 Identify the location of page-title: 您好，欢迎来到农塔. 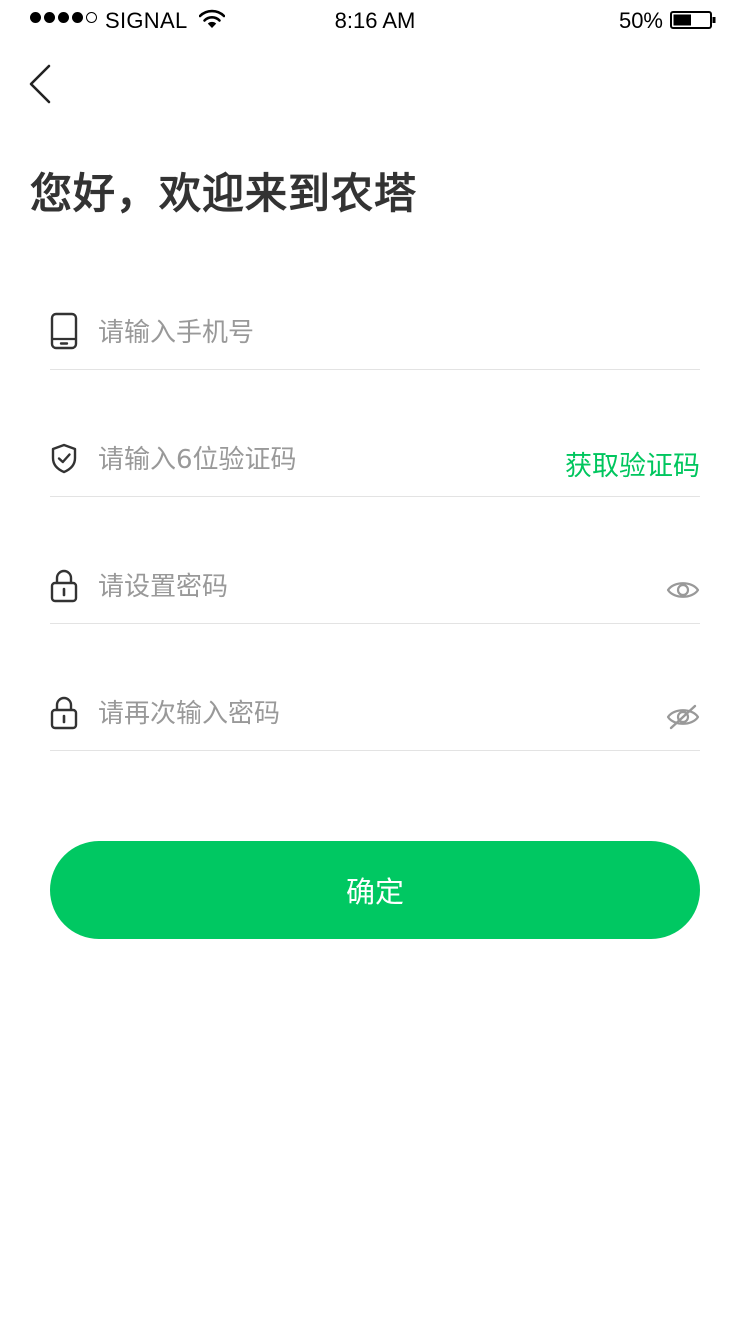
(224, 193).